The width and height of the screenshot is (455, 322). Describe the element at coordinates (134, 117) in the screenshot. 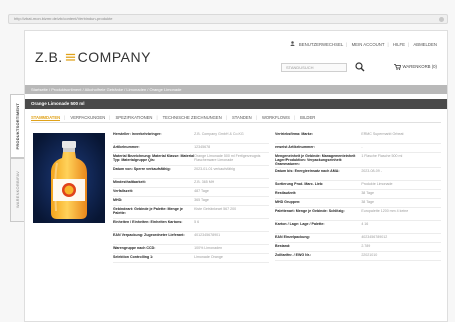

I see `tab-specifications: SPEZIFIKATIONEN` at that location.